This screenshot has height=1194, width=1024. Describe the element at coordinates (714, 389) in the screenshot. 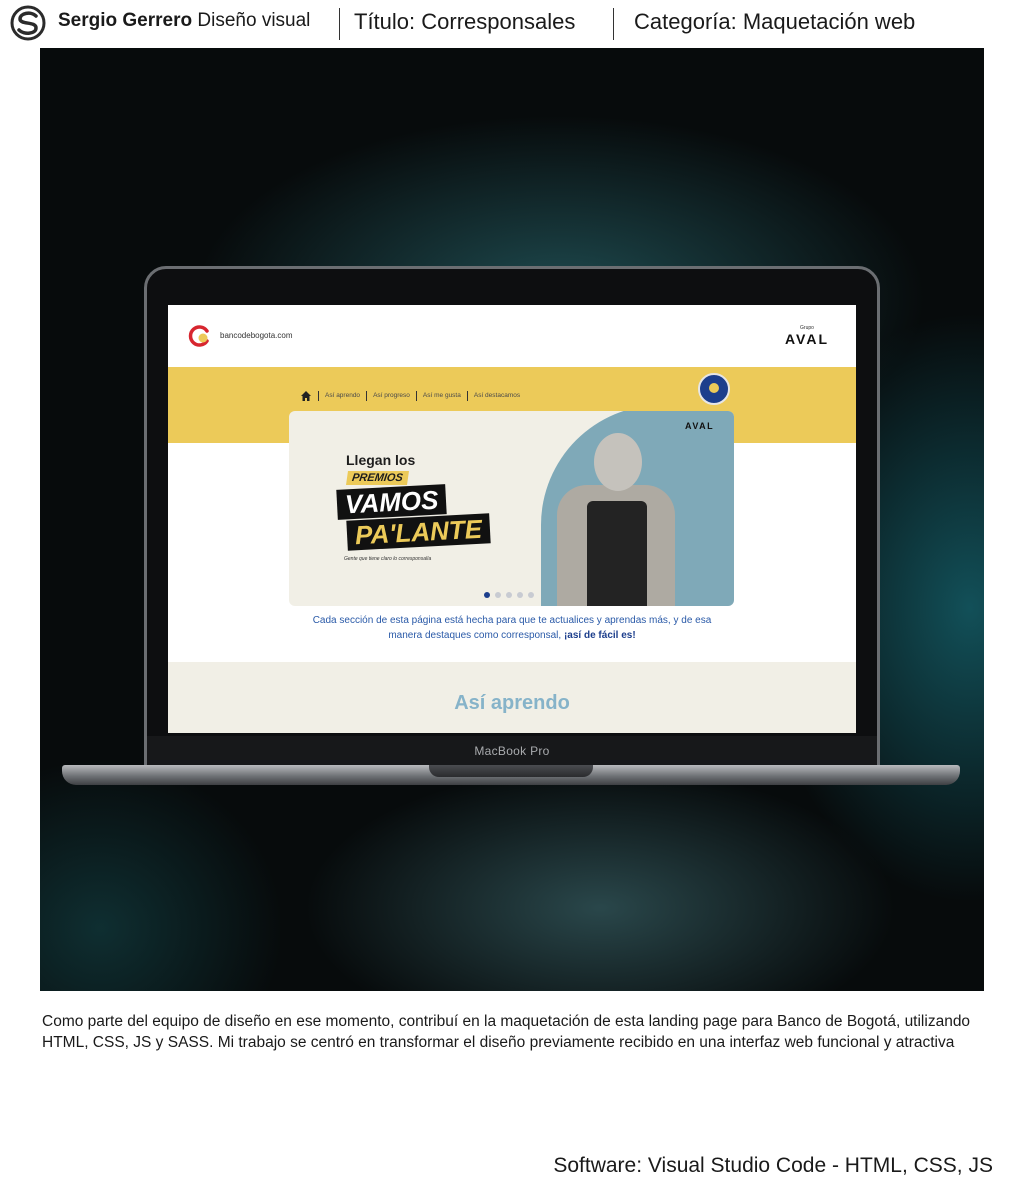

I see `program-badge-icon` at that location.